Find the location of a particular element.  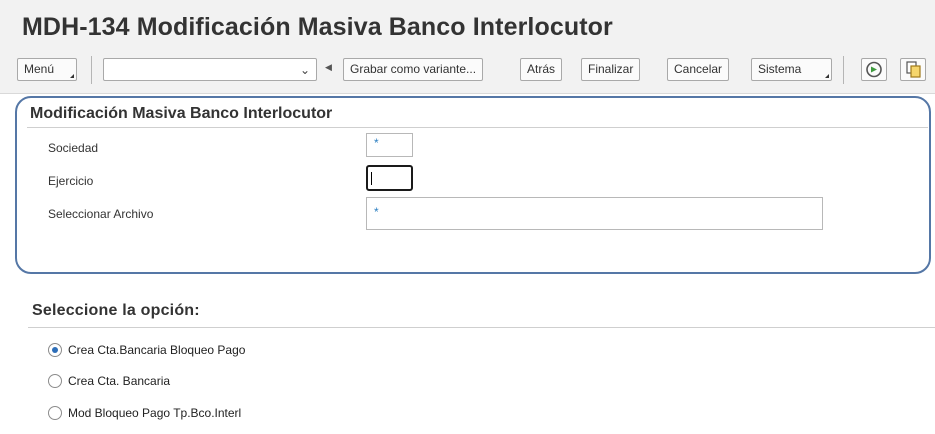

radio-button-selected is located at coordinates (55, 350).